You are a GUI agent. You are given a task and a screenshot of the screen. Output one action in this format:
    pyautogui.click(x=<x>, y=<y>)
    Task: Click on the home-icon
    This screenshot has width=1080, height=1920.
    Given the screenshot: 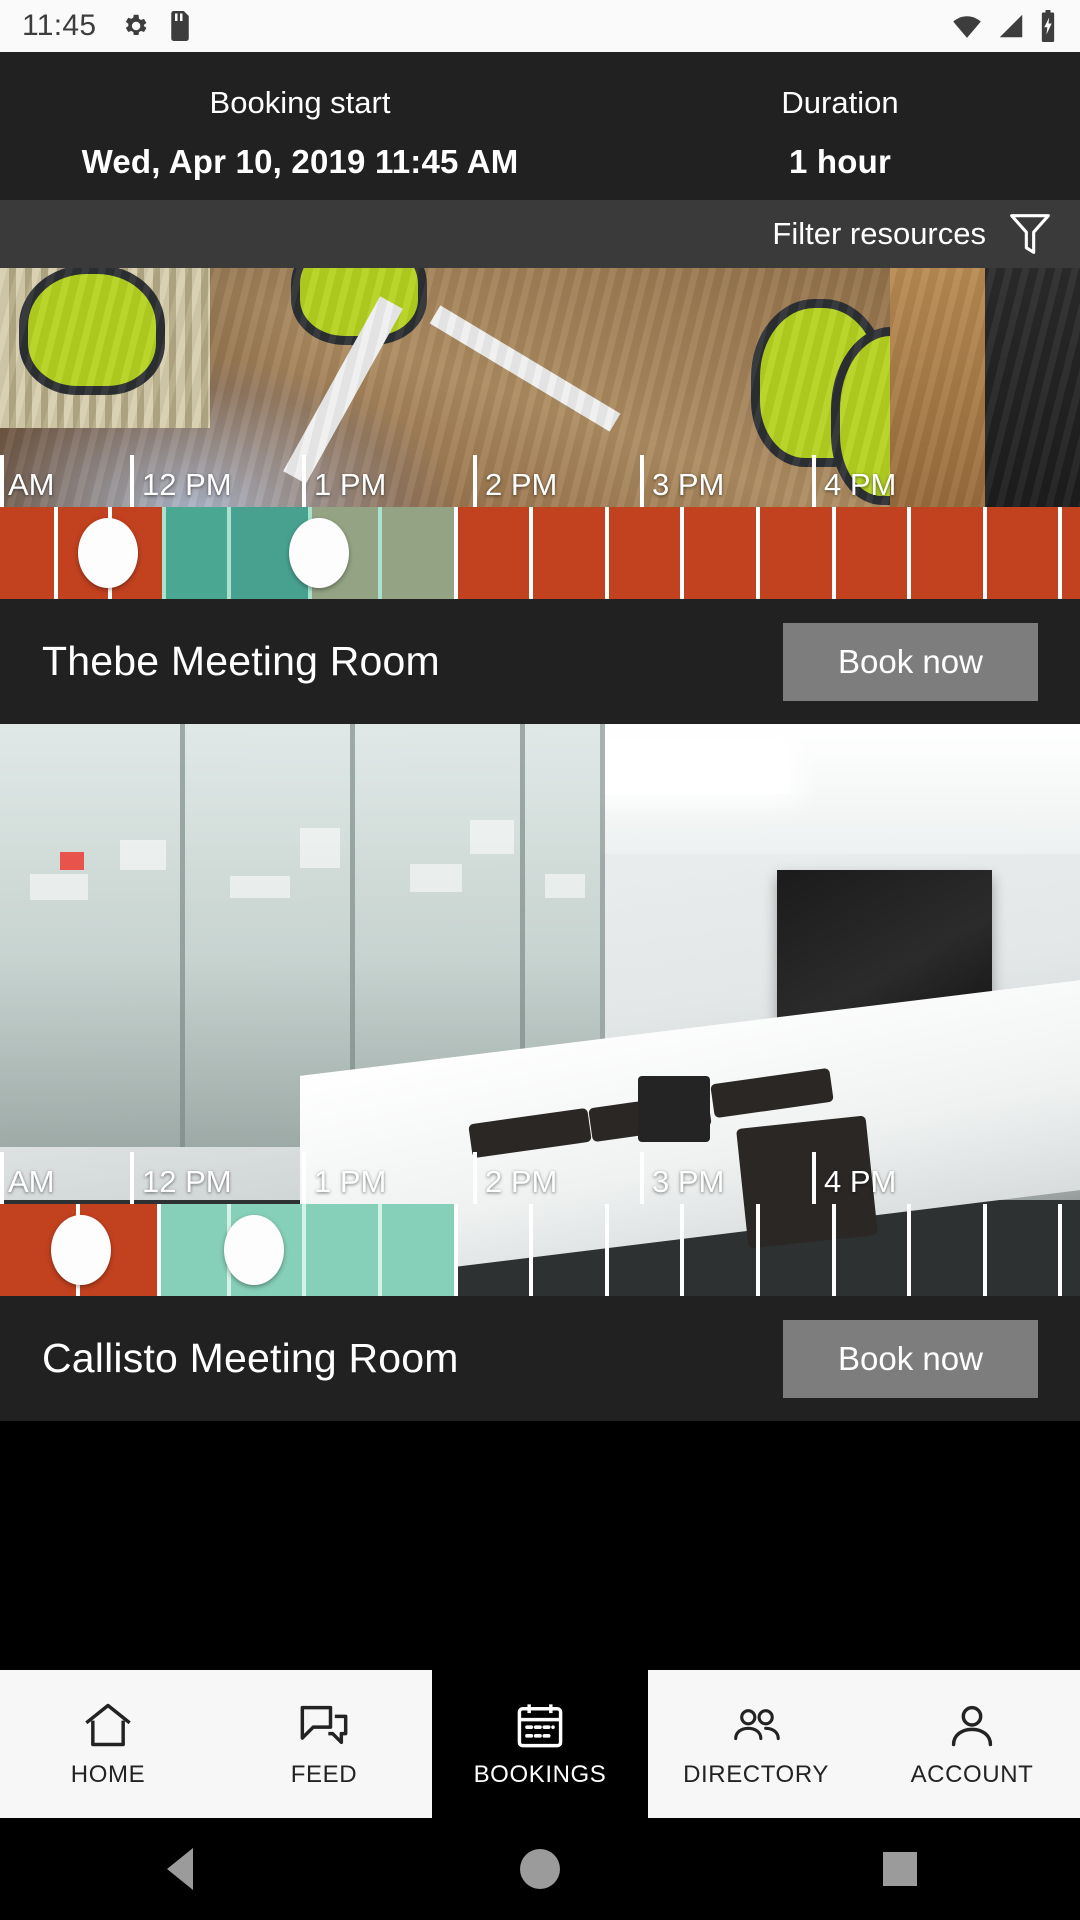 What is the action you would take?
    pyautogui.click(x=108, y=1725)
    